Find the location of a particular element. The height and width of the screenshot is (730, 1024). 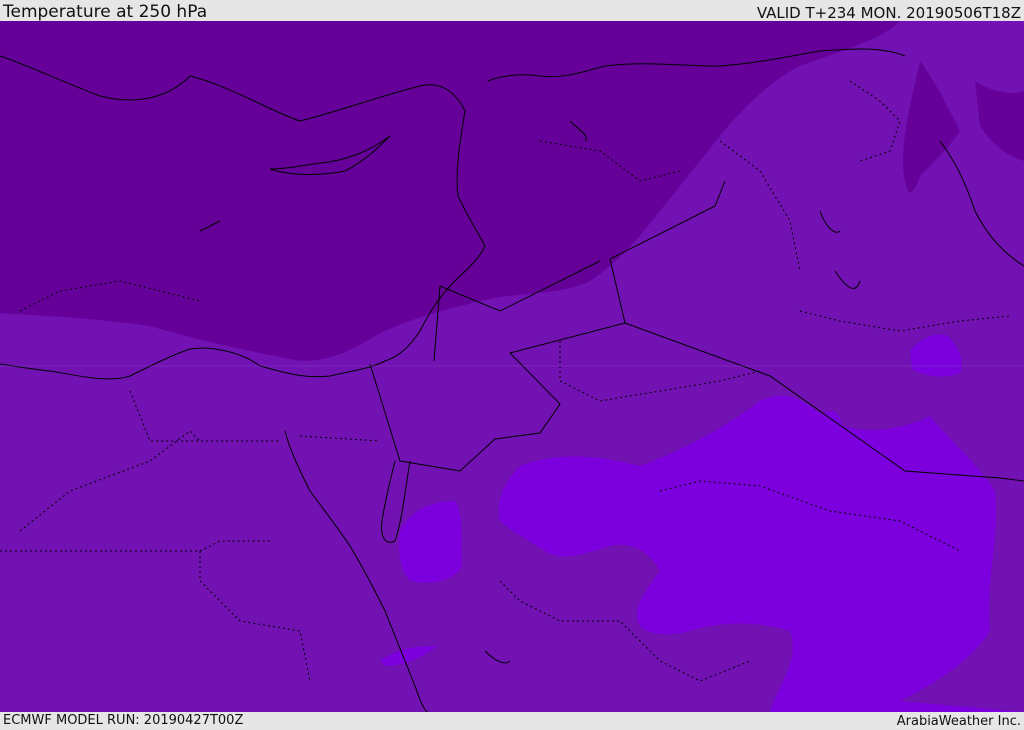

map-title: Temperature at 250 hPa is located at coordinates (105, 12).